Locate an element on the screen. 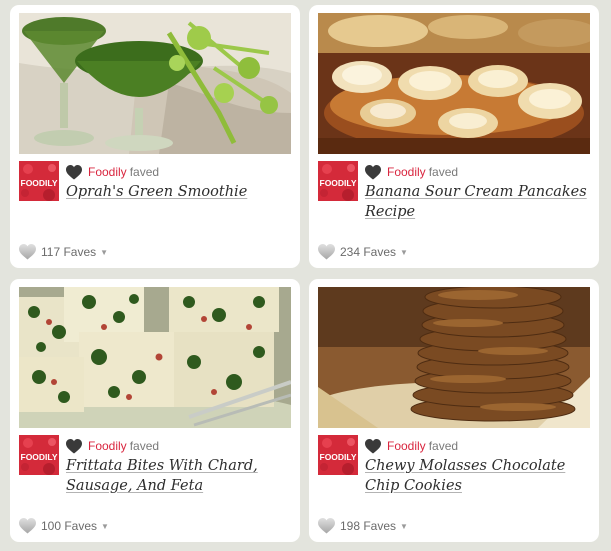 This screenshot has width=611, height=551. recipe-photo-frittata-bites is located at coordinates (155, 357).